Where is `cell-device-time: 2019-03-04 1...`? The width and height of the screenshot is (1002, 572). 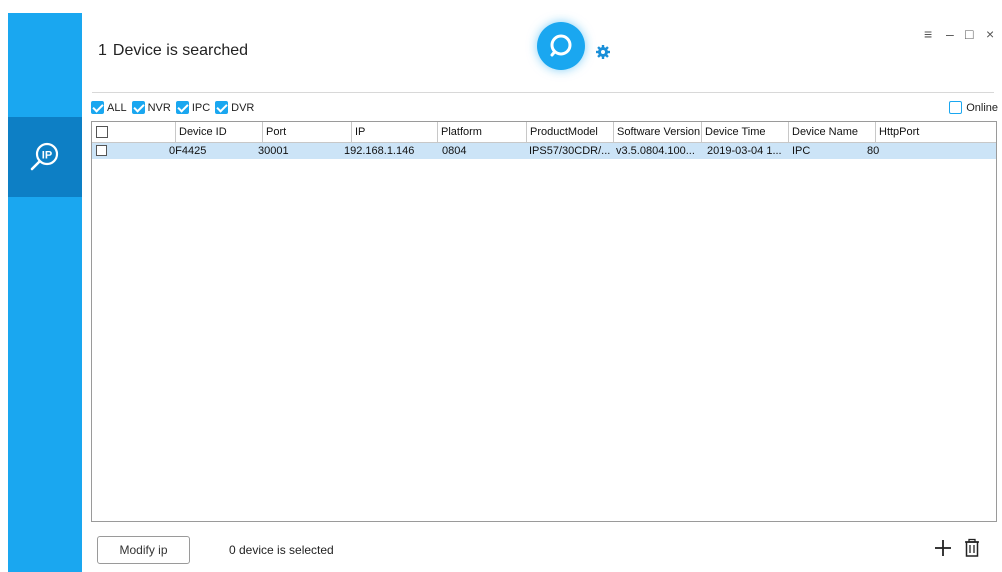
cell-device-time: 2019-03-04 1... is located at coordinates (744, 151).